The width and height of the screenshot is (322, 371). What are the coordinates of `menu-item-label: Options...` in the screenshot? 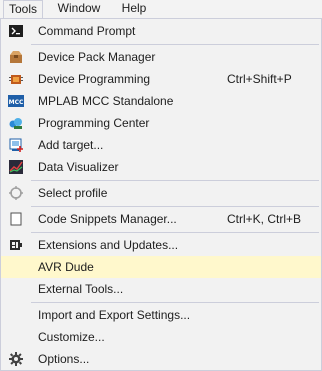 It's located at (64, 359).